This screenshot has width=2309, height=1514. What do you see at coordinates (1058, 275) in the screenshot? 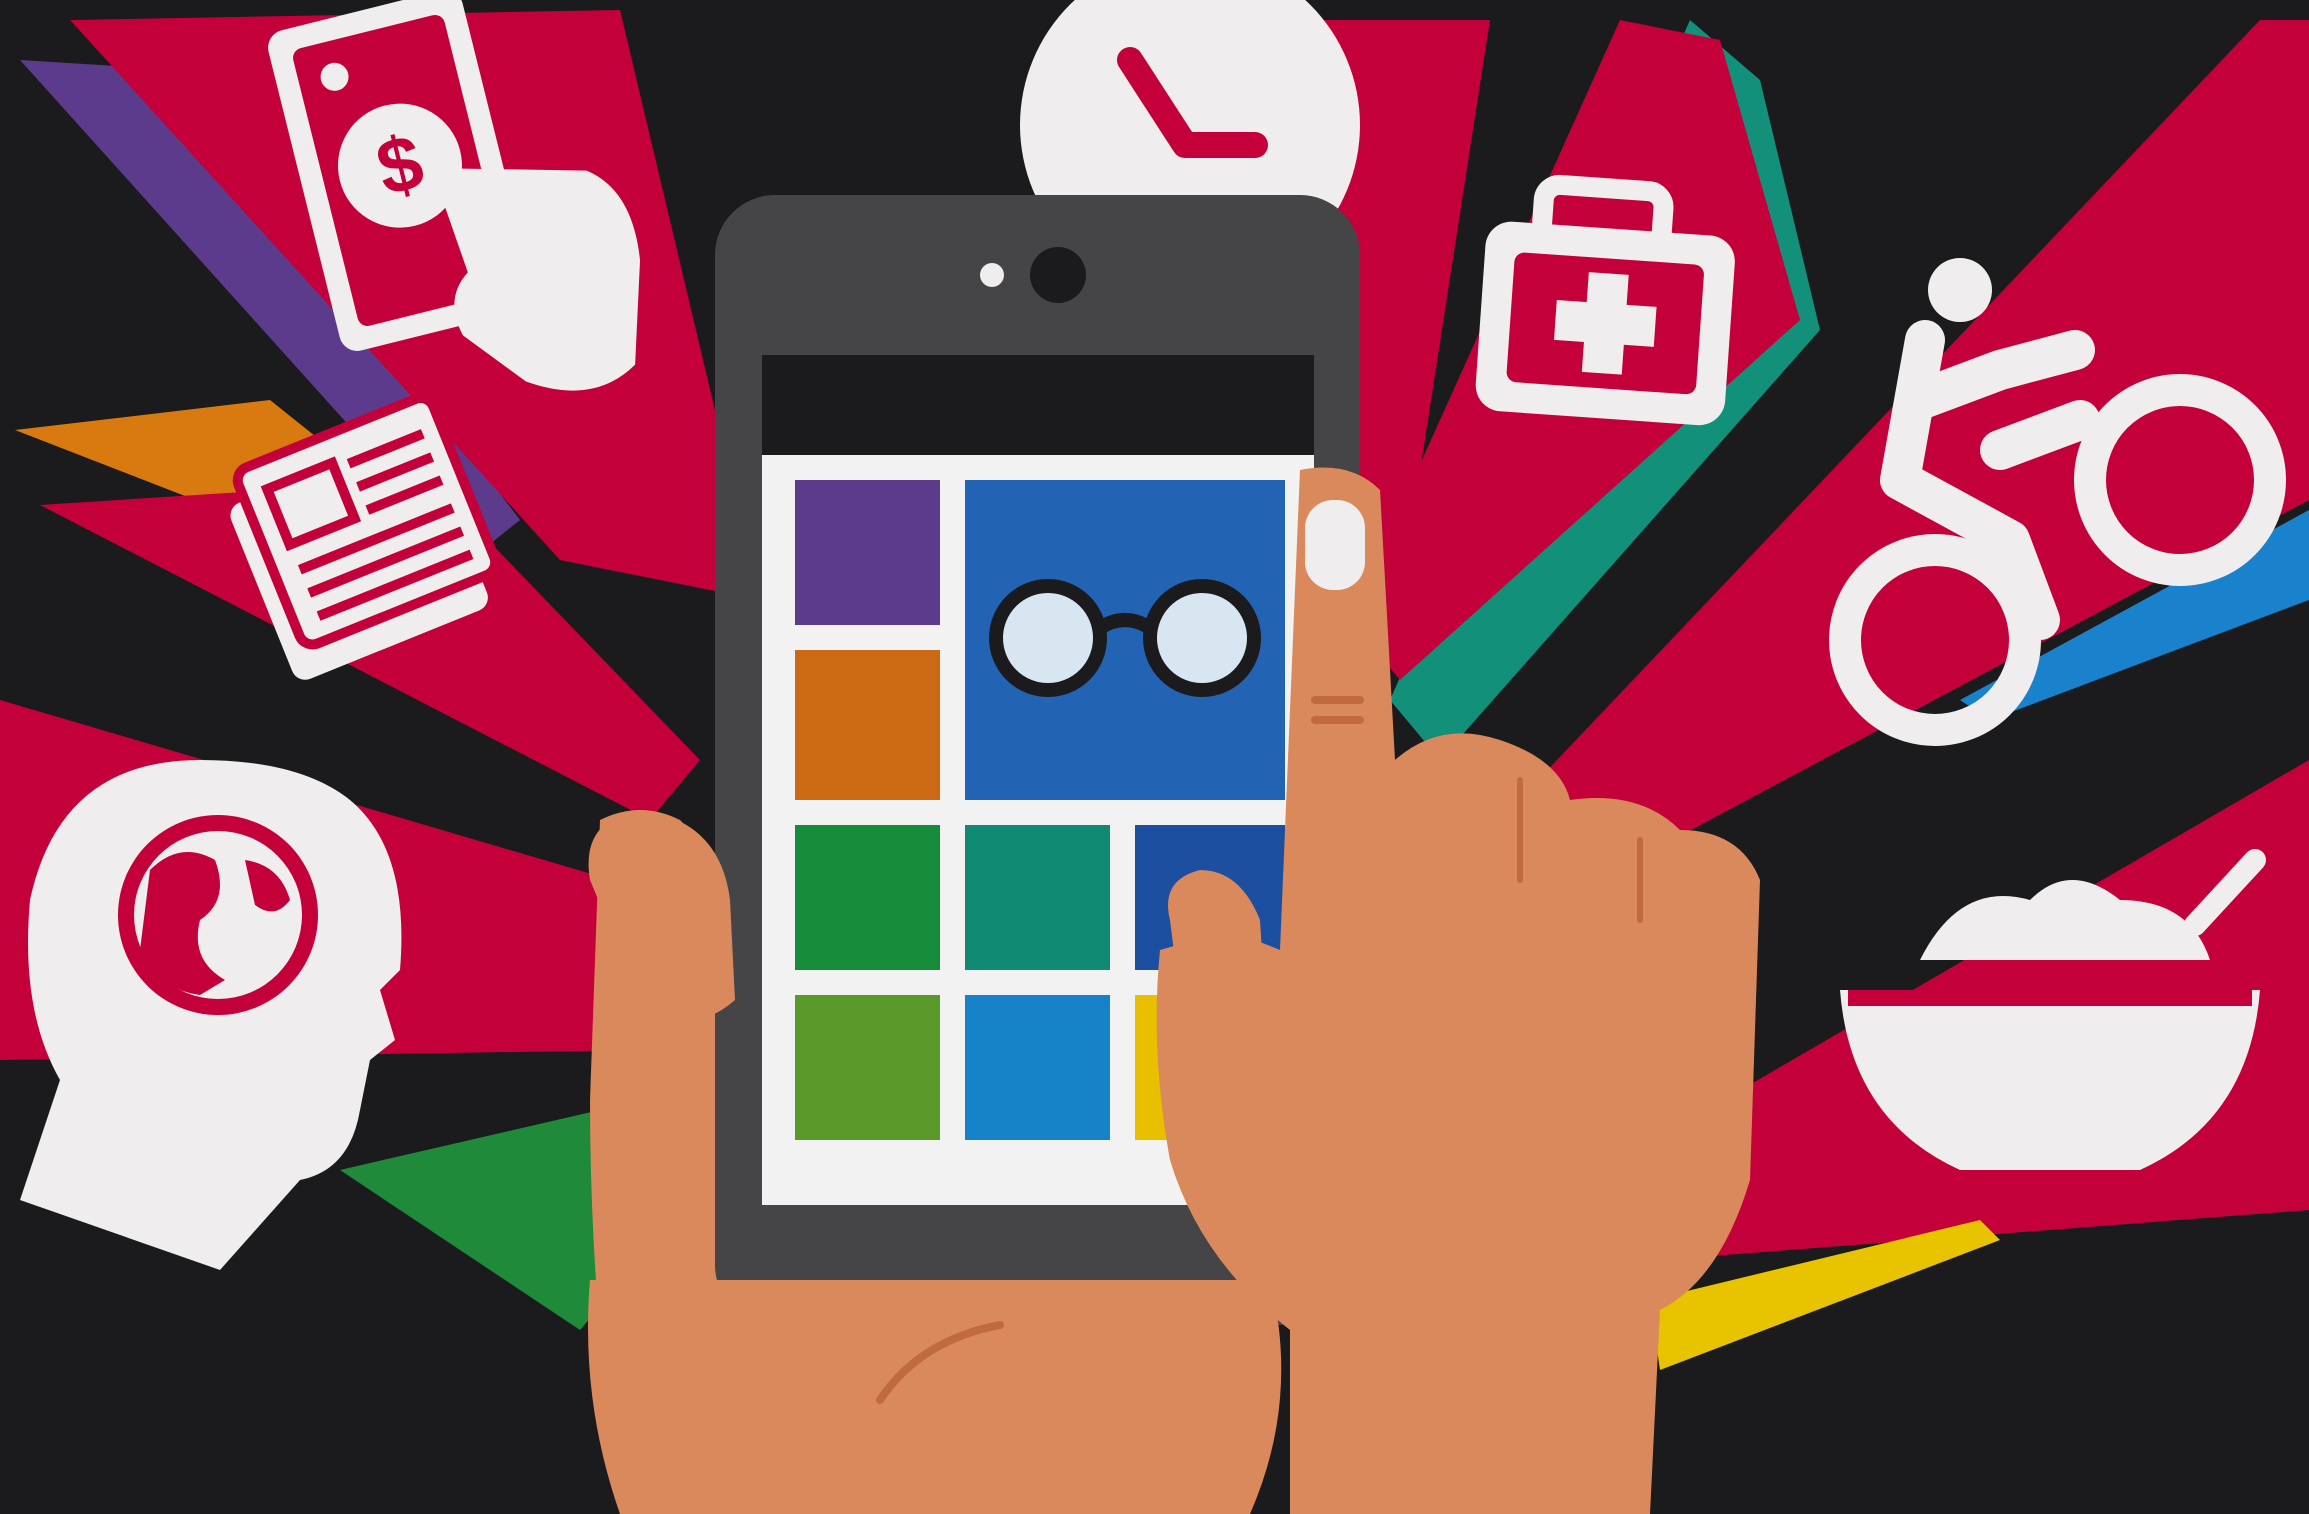
I see `phone-camera` at bounding box center [1058, 275].